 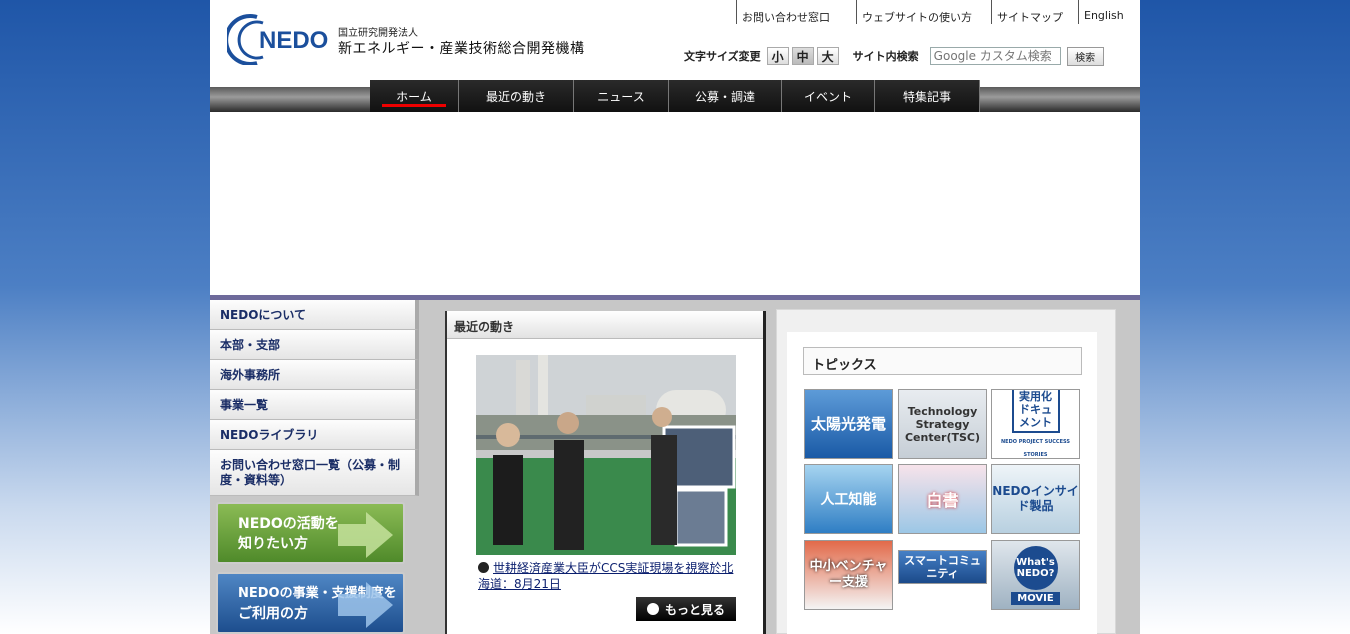 What do you see at coordinates (314, 435) in the screenshot?
I see `menu-library: NEDOライブラリ` at bounding box center [314, 435].